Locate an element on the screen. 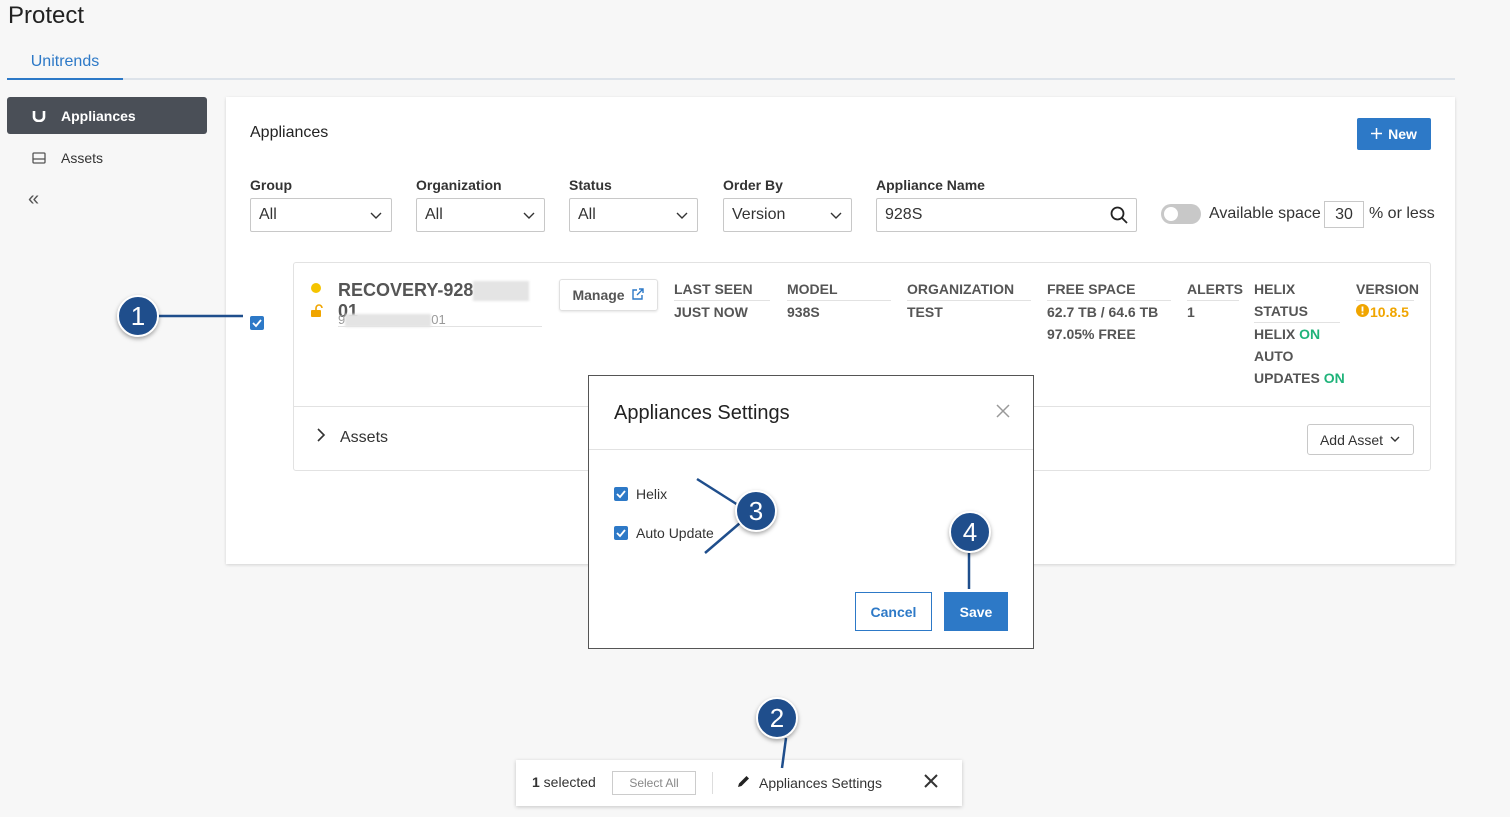 The image size is (1510, 817). model-header: MODEL is located at coordinates (839, 291).